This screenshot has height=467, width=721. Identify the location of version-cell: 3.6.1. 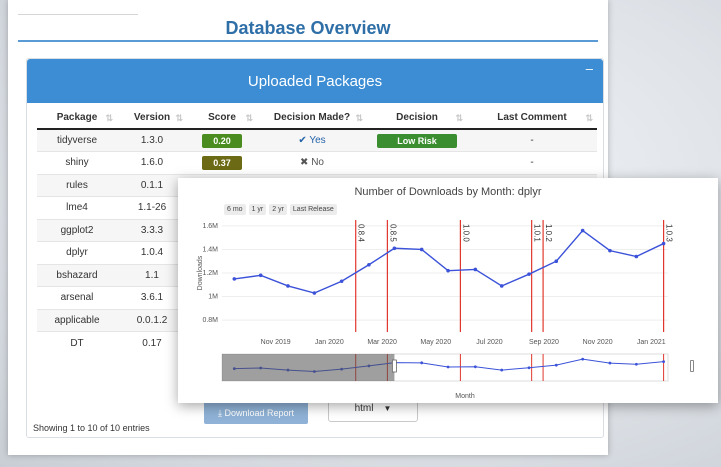
(152, 297).